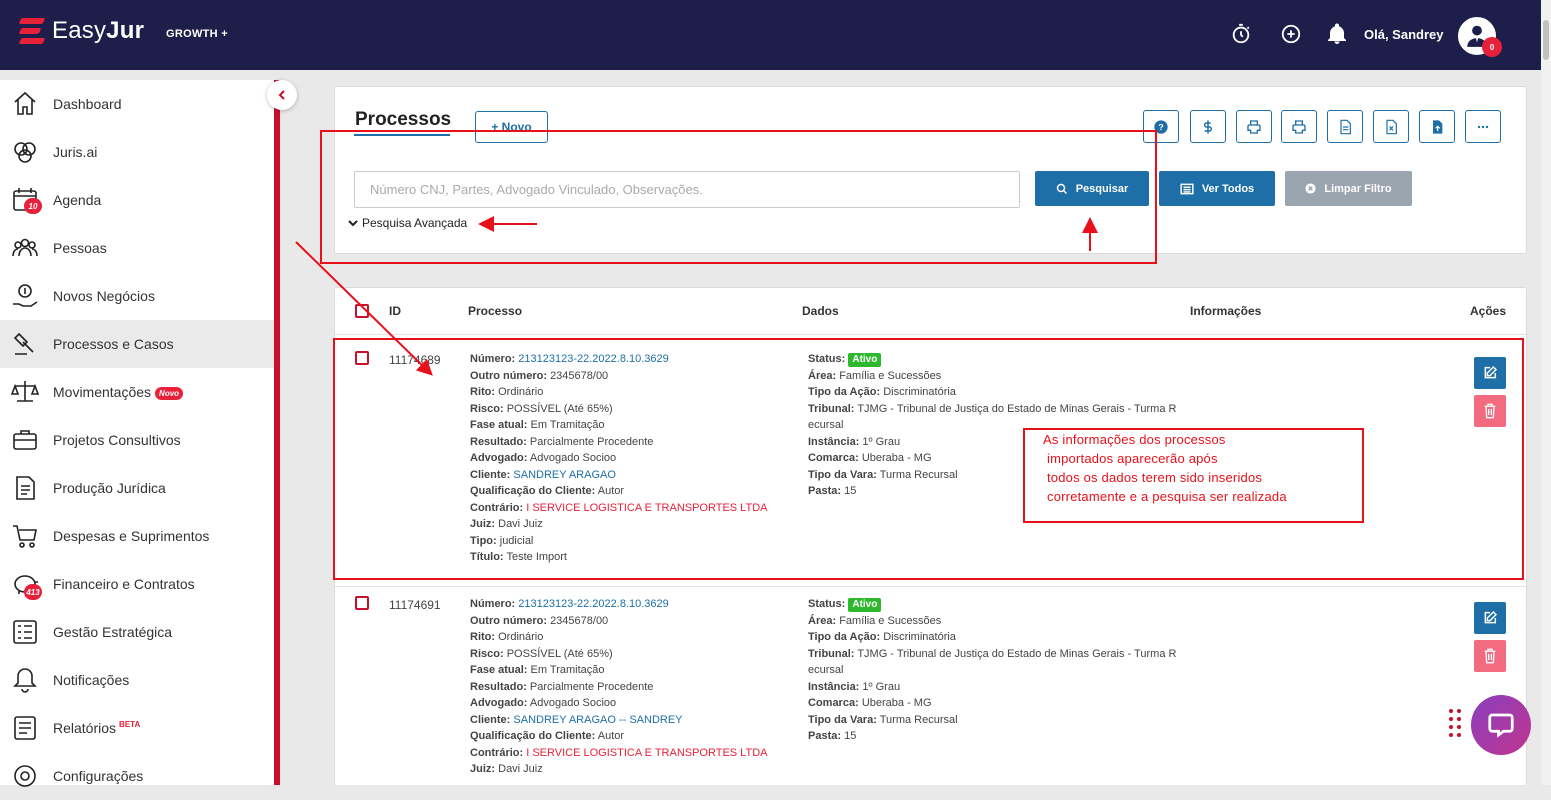 This screenshot has width=1551, height=800. I want to click on sidebar-count-badge: 10, so click(33, 206).